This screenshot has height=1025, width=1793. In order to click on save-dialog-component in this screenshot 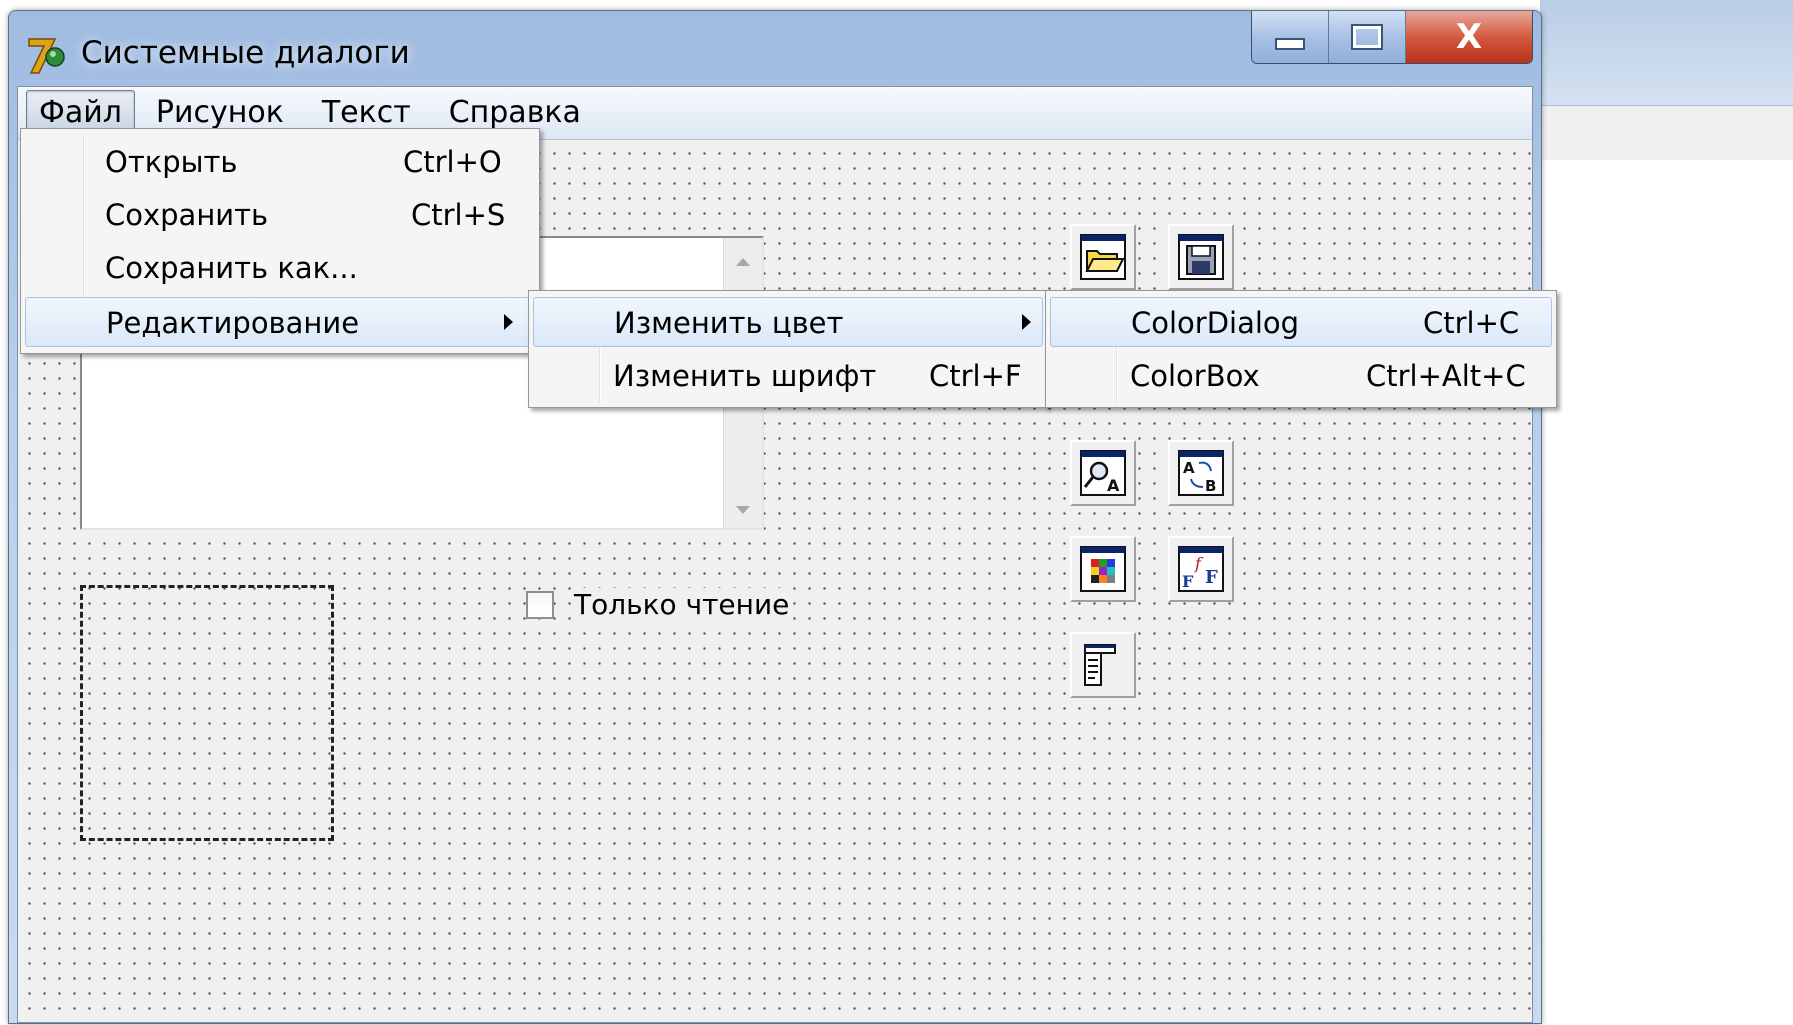, I will do `click(1201, 257)`.